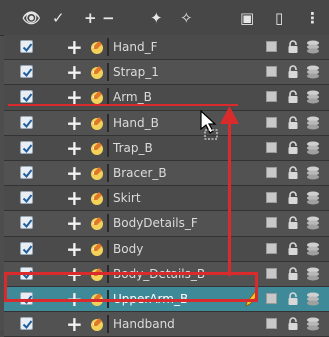 The width and height of the screenshot is (329, 337). Describe the element at coordinates (166, 48) in the screenshot. I see `layer-row: + Hand_F` at that location.